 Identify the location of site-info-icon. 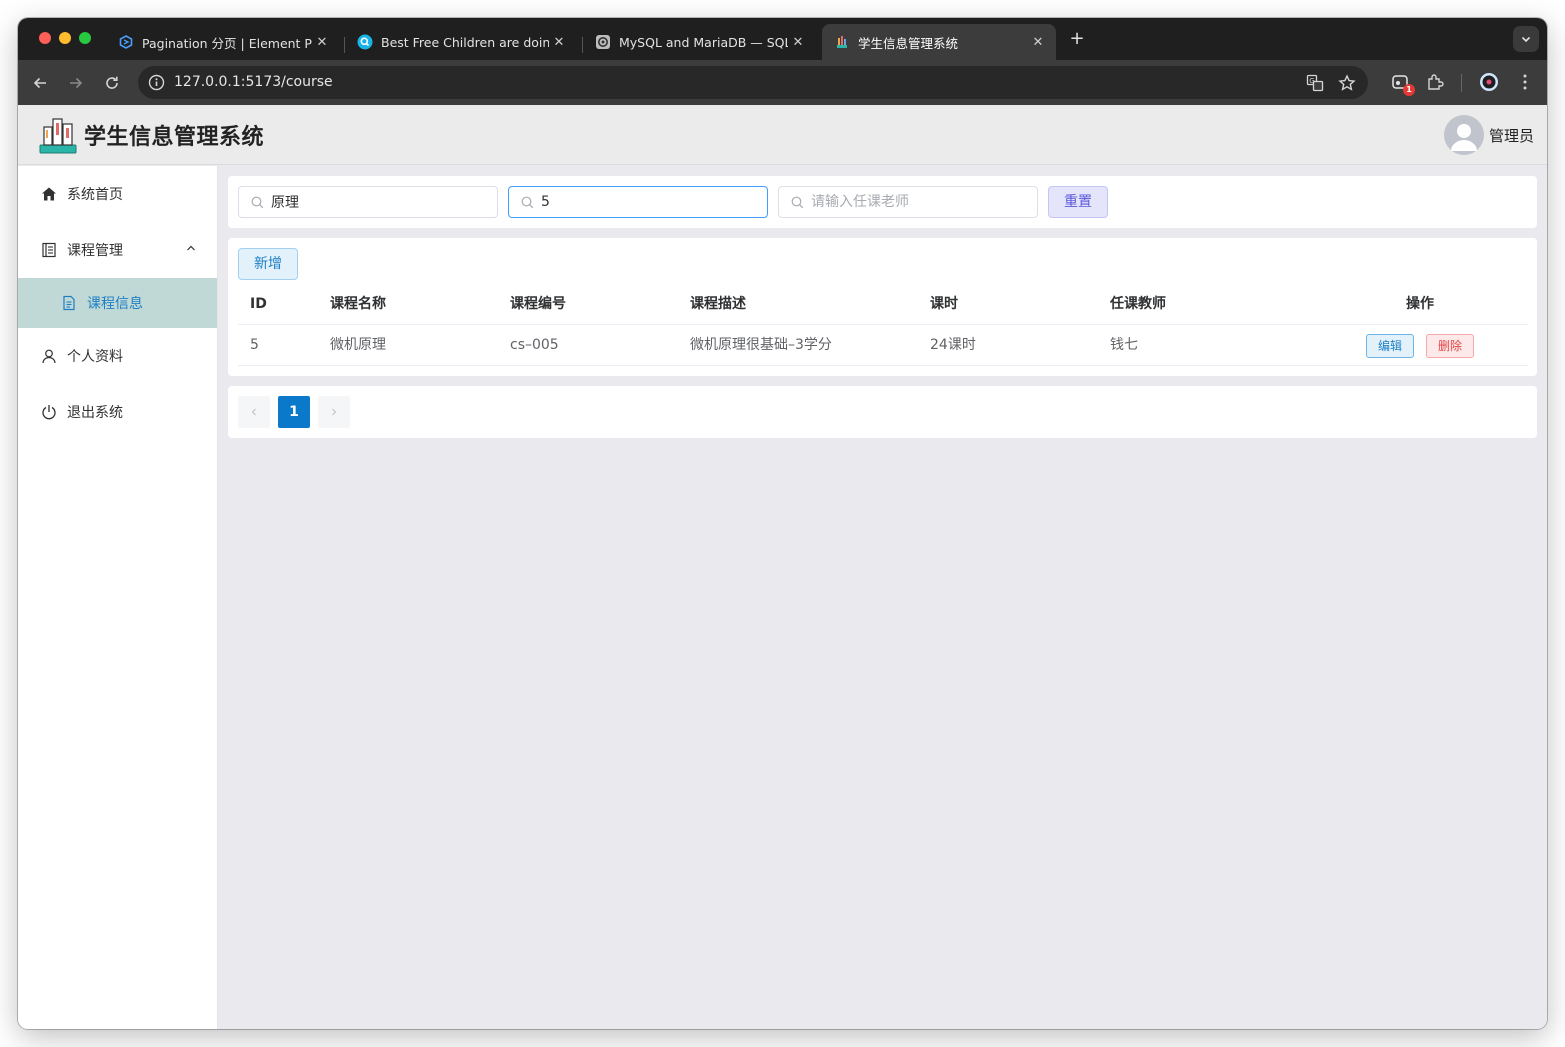
(156, 82).